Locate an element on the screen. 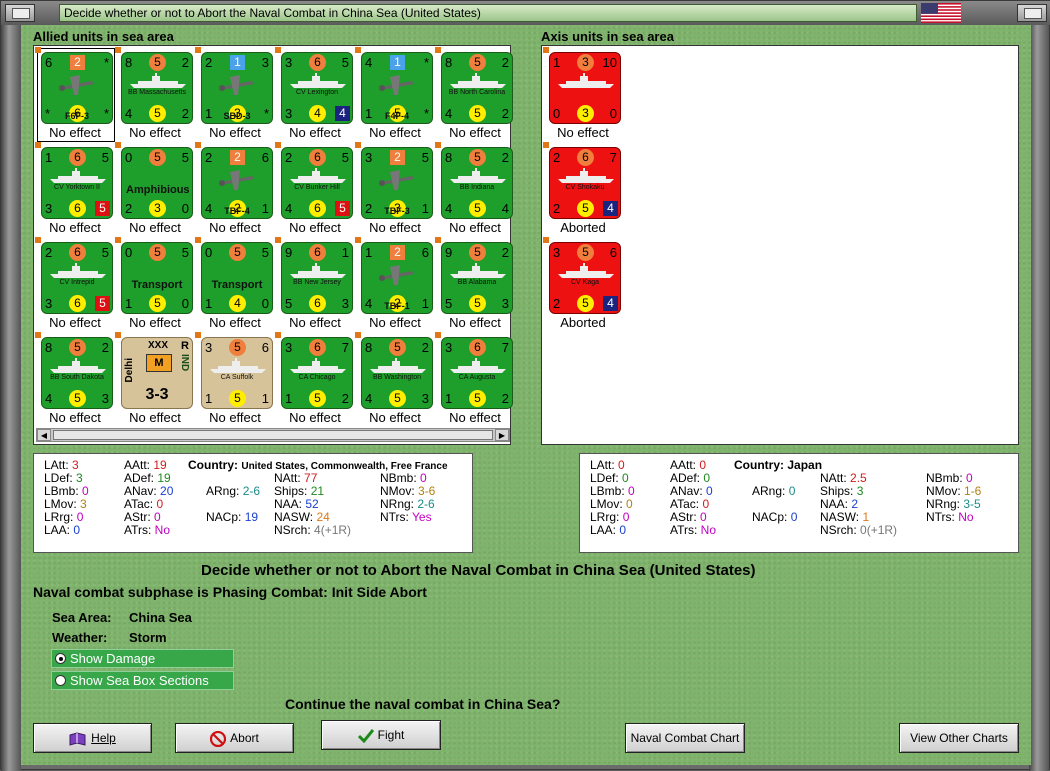  unit-cell: 9 6 1 5 3 6 BB New Jersey No effect is located at coordinates (315, 284).